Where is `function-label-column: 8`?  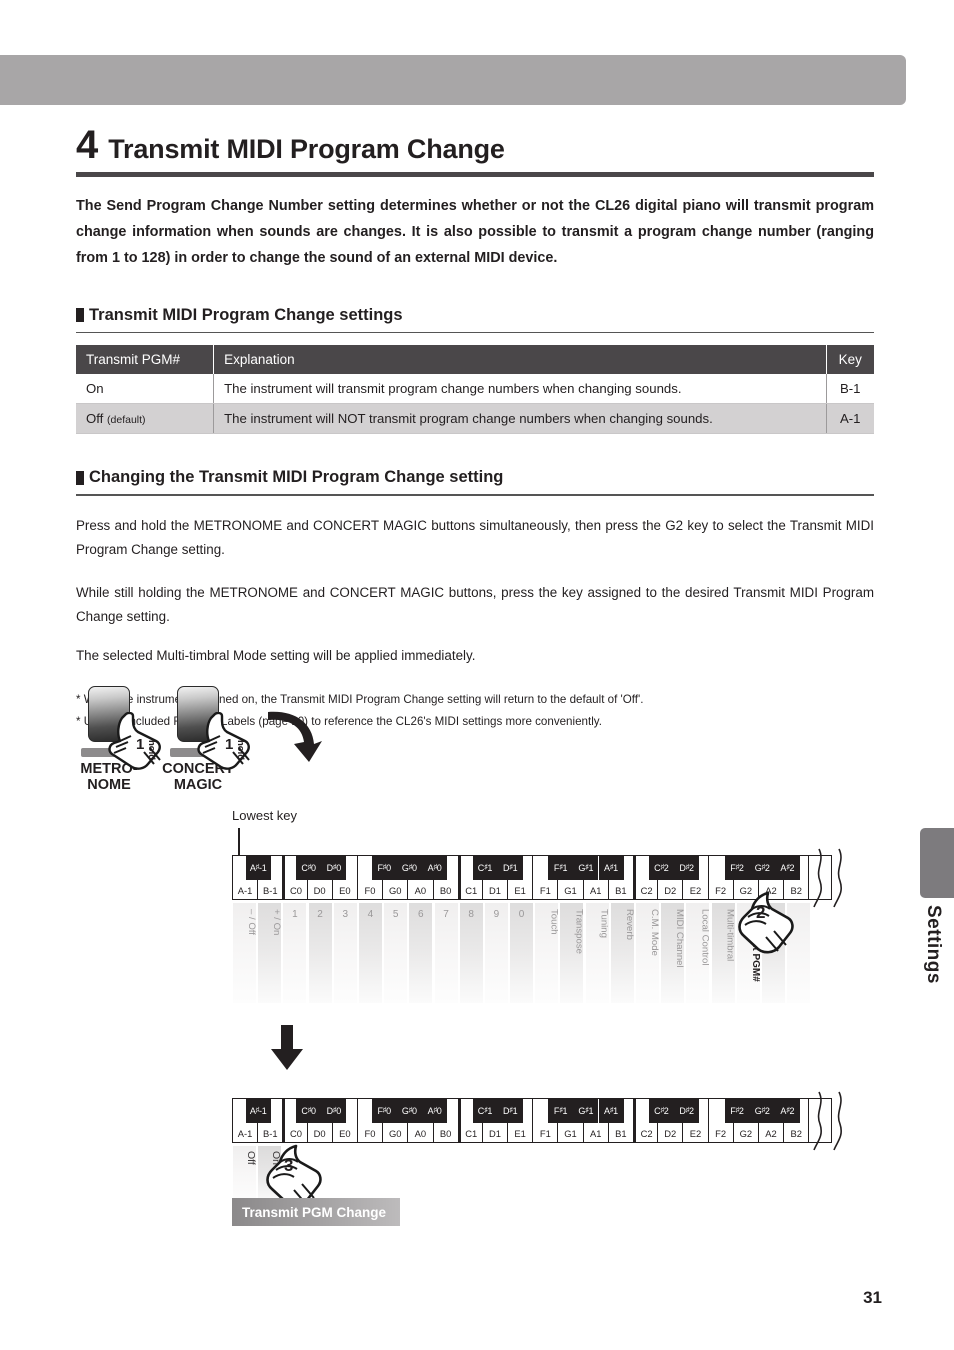 function-label-column: 8 is located at coordinates (471, 953).